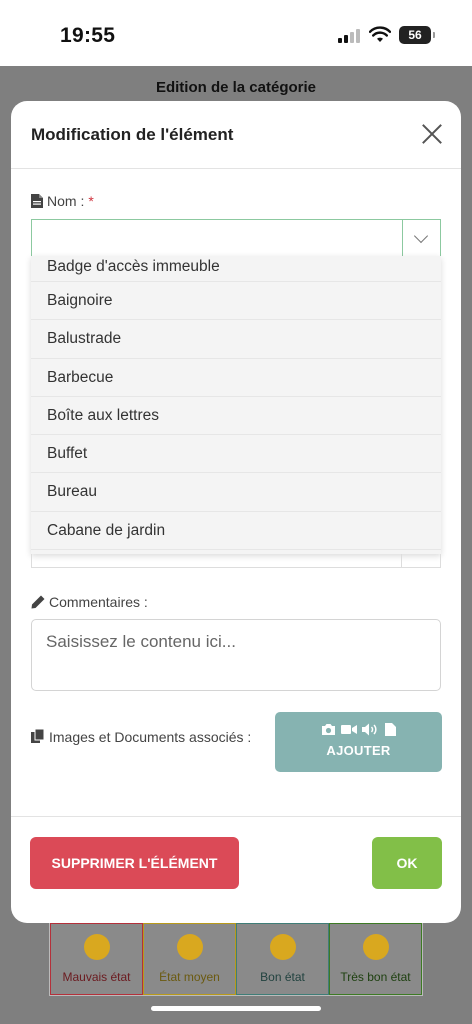 The height and width of the screenshot is (1024, 472). What do you see at coordinates (421, 238) in the screenshot?
I see `chevron-down-icon` at bounding box center [421, 238].